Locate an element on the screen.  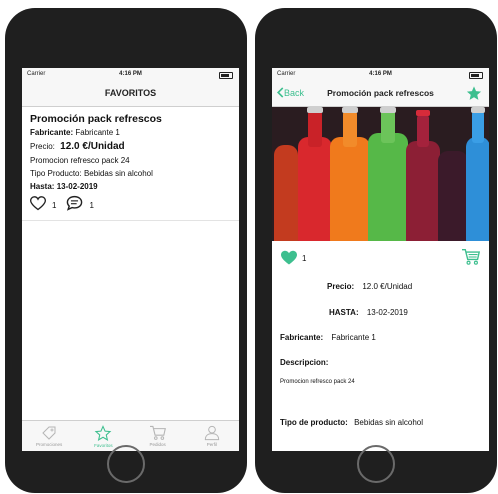
description-value: Promocion refresco pack 24 is located at coordinates (317, 382).